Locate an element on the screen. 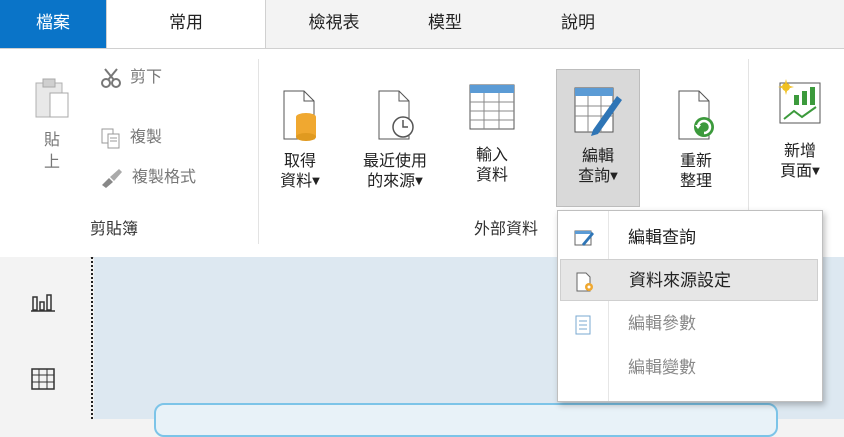 The height and width of the screenshot is (437, 844). menu-item-edit-variables: 編輯變數 is located at coordinates (689, 368).